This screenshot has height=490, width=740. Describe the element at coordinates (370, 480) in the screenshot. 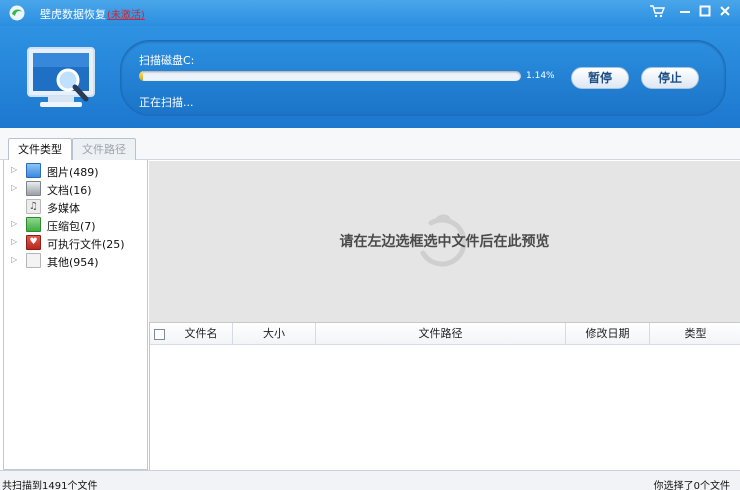

I see `status-bar: 共扫描到1491个文件 你选择了0个文件` at that location.